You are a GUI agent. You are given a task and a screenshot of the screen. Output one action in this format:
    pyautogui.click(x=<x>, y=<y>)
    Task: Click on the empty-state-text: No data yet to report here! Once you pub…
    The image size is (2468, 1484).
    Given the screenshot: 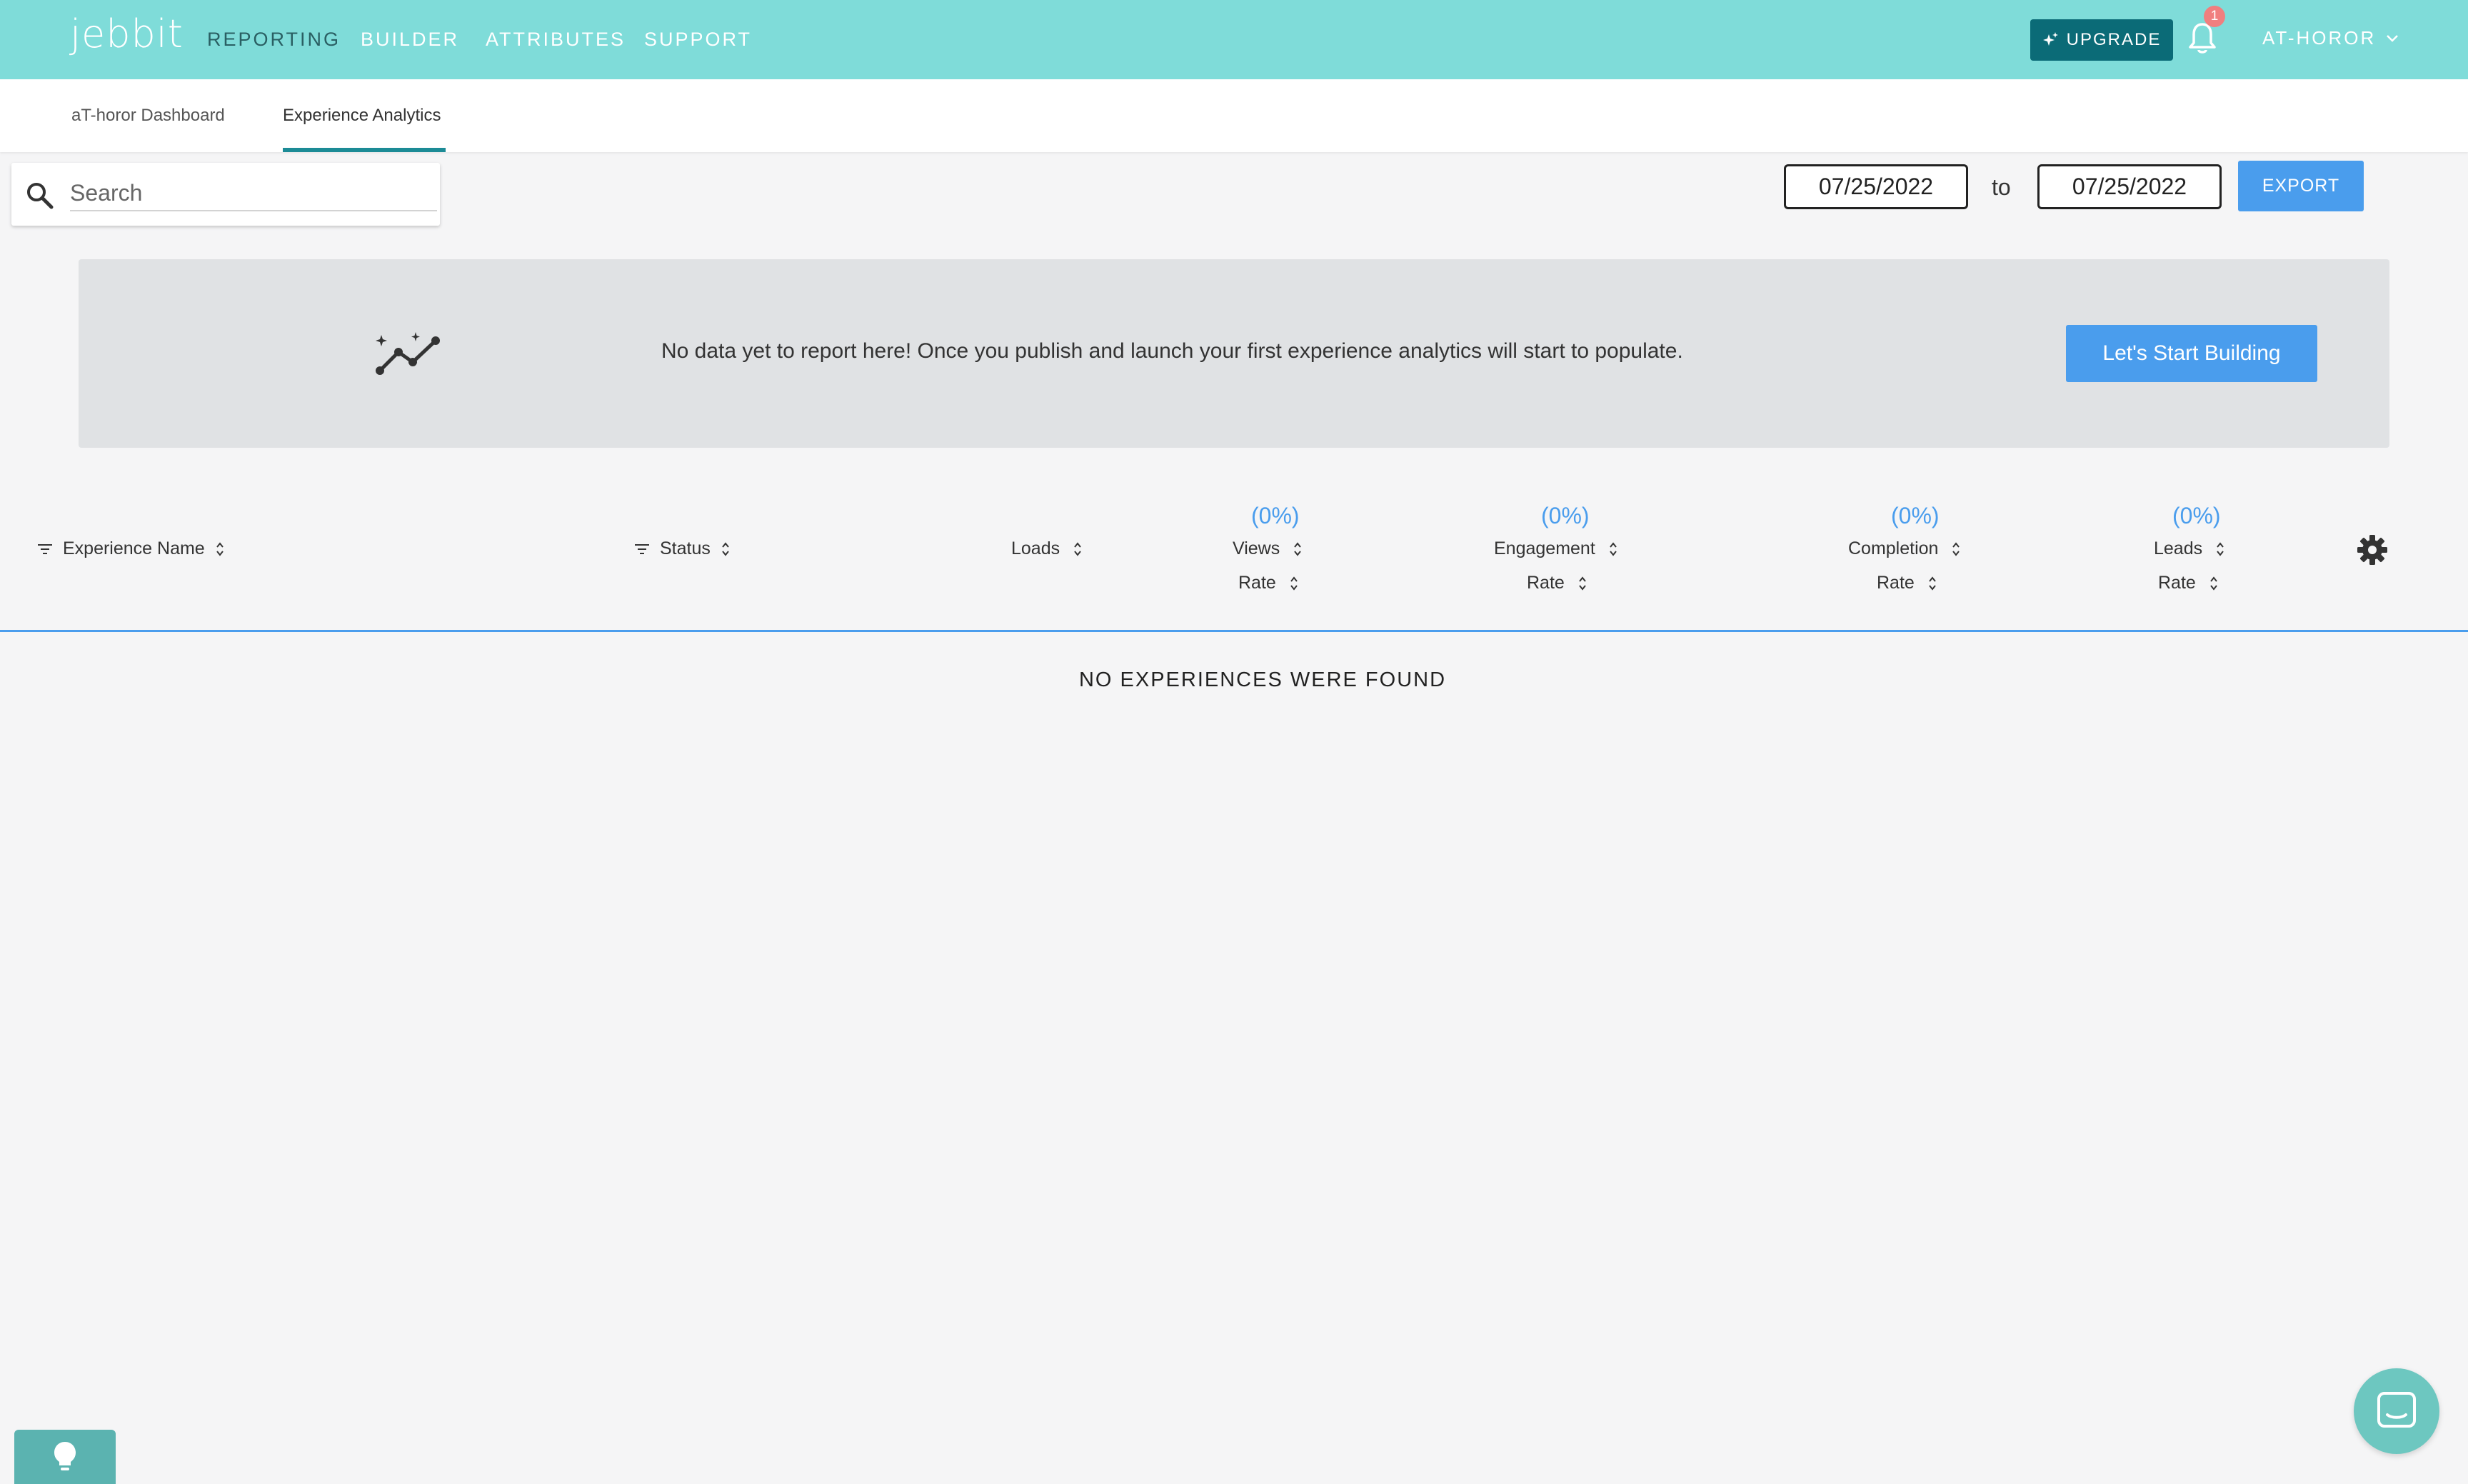 What is the action you would take?
    pyautogui.click(x=1172, y=351)
    